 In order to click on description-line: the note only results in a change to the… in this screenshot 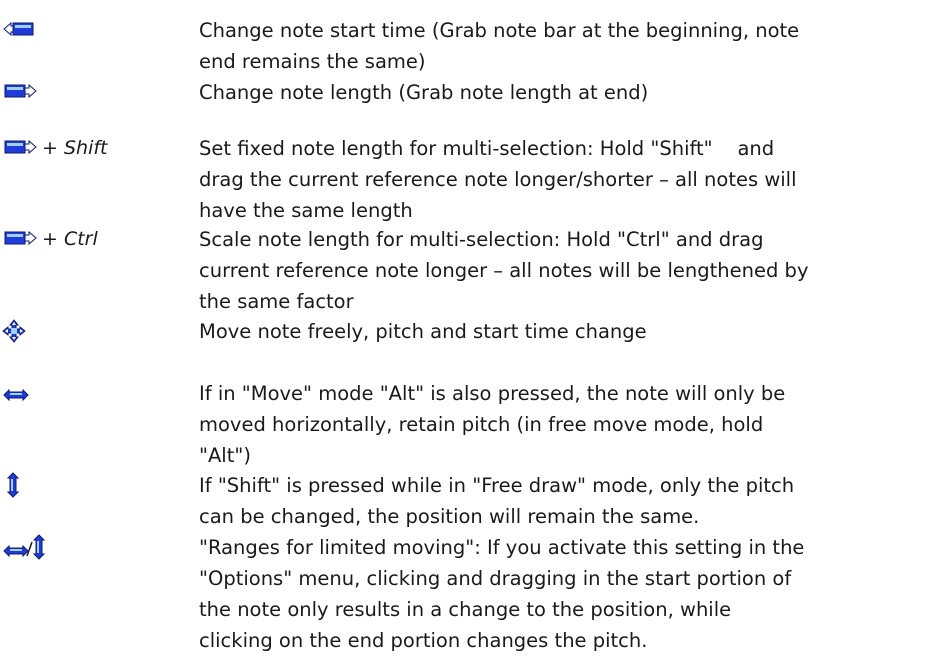, I will do `click(465, 609)`.